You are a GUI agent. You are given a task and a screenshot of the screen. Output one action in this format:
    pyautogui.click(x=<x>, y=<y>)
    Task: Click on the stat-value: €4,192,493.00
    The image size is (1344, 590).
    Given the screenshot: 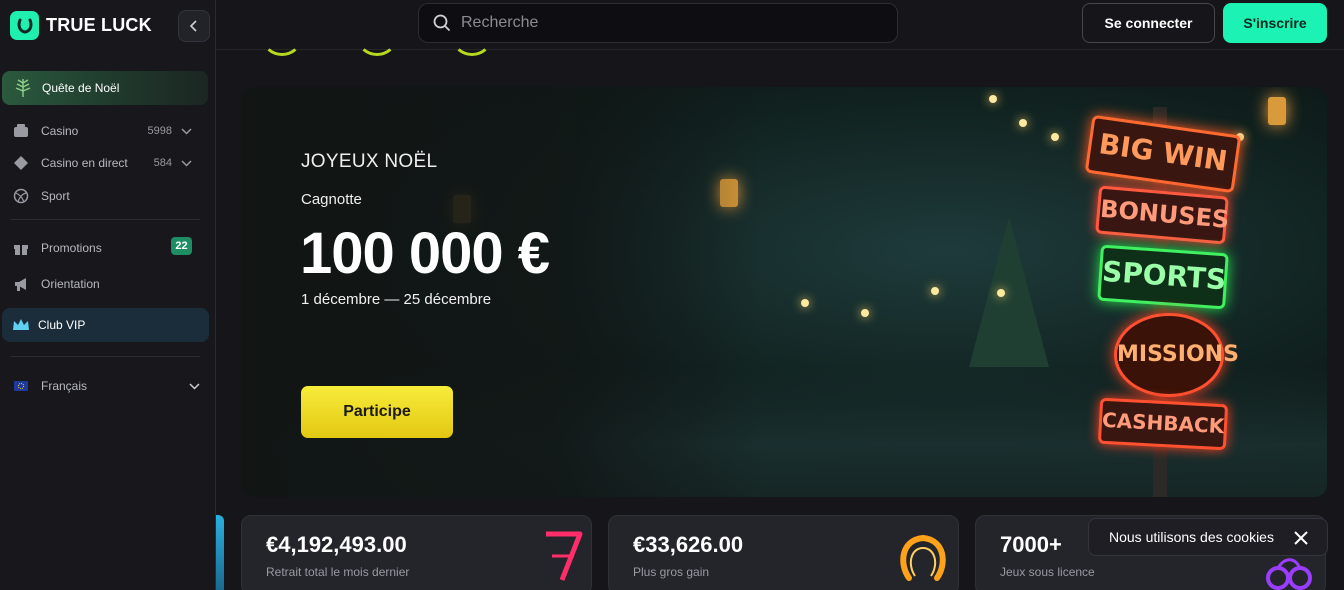 What is the action you would take?
    pyautogui.click(x=336, y=544)
    